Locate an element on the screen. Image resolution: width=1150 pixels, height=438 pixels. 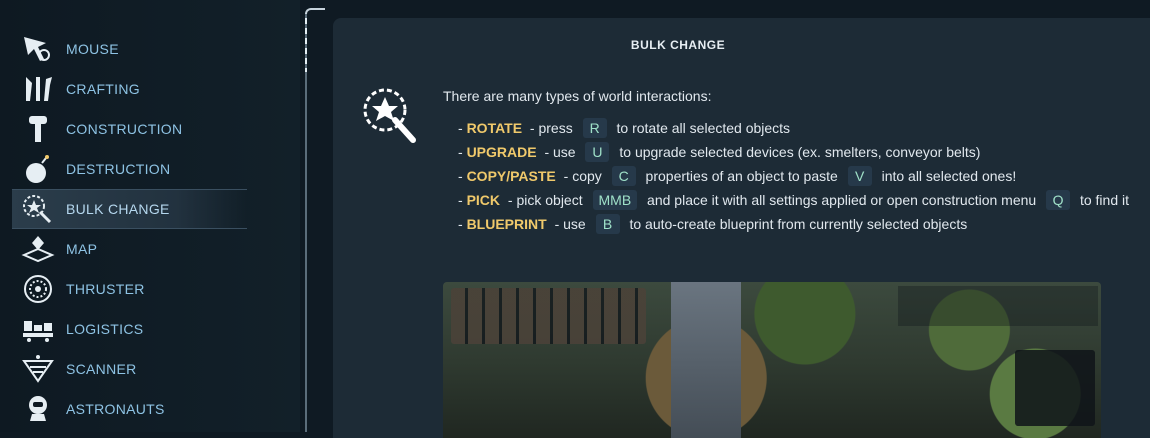
sidebar-item-construction: CONSTRUCTION is located at coordinates (129, 129).